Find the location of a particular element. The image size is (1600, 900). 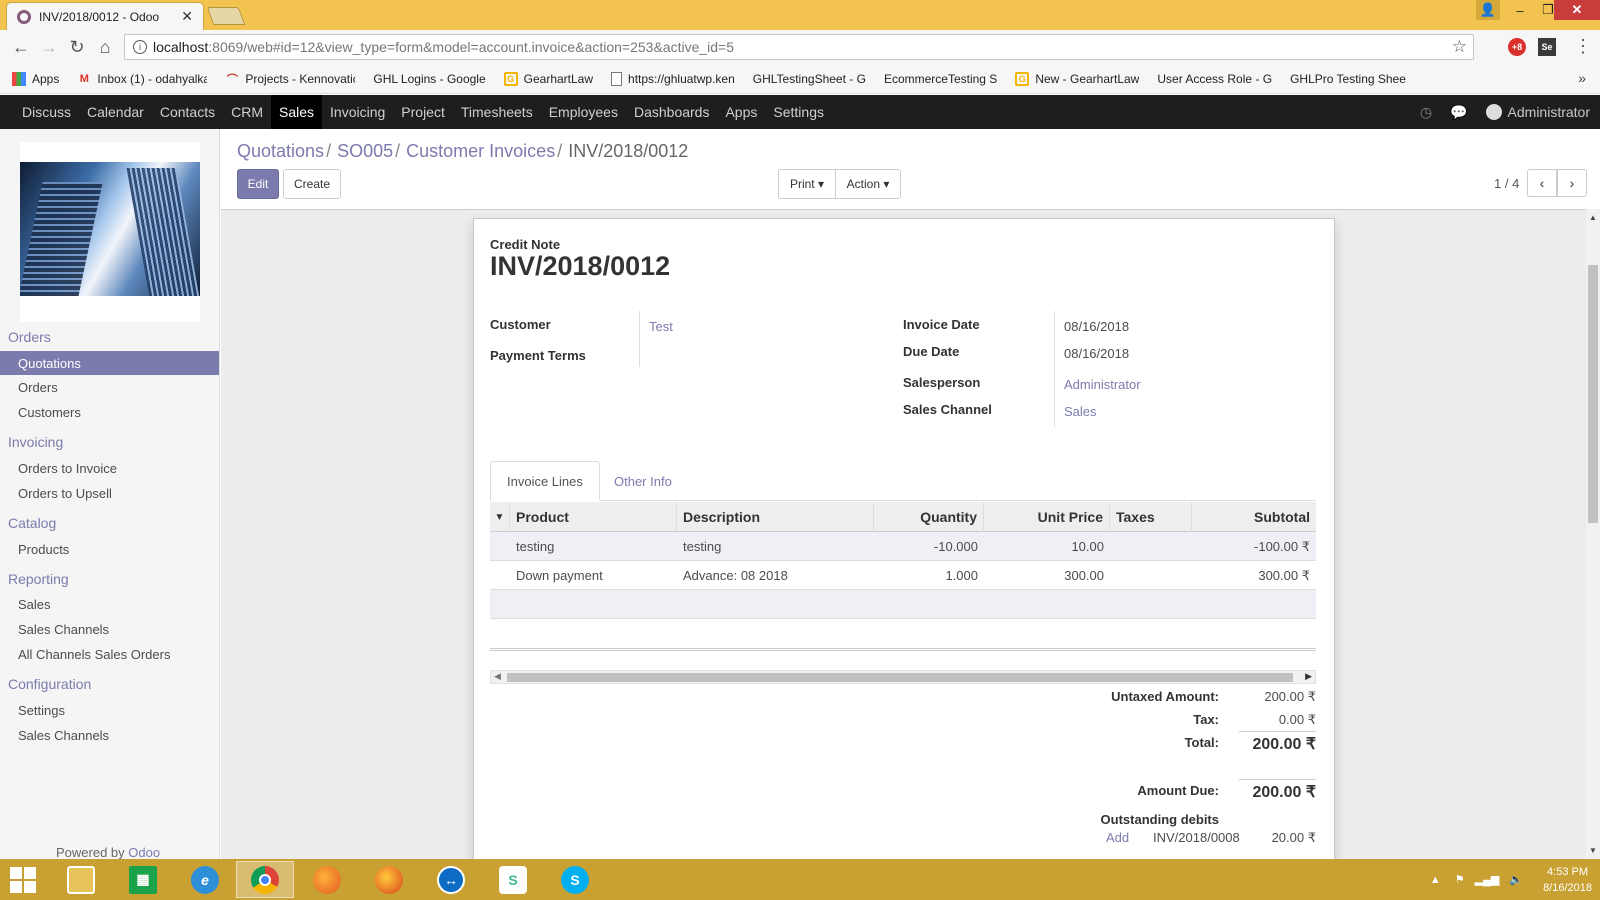

browser-menu-icon: ⋮ is located at coordinates (1583, 46).